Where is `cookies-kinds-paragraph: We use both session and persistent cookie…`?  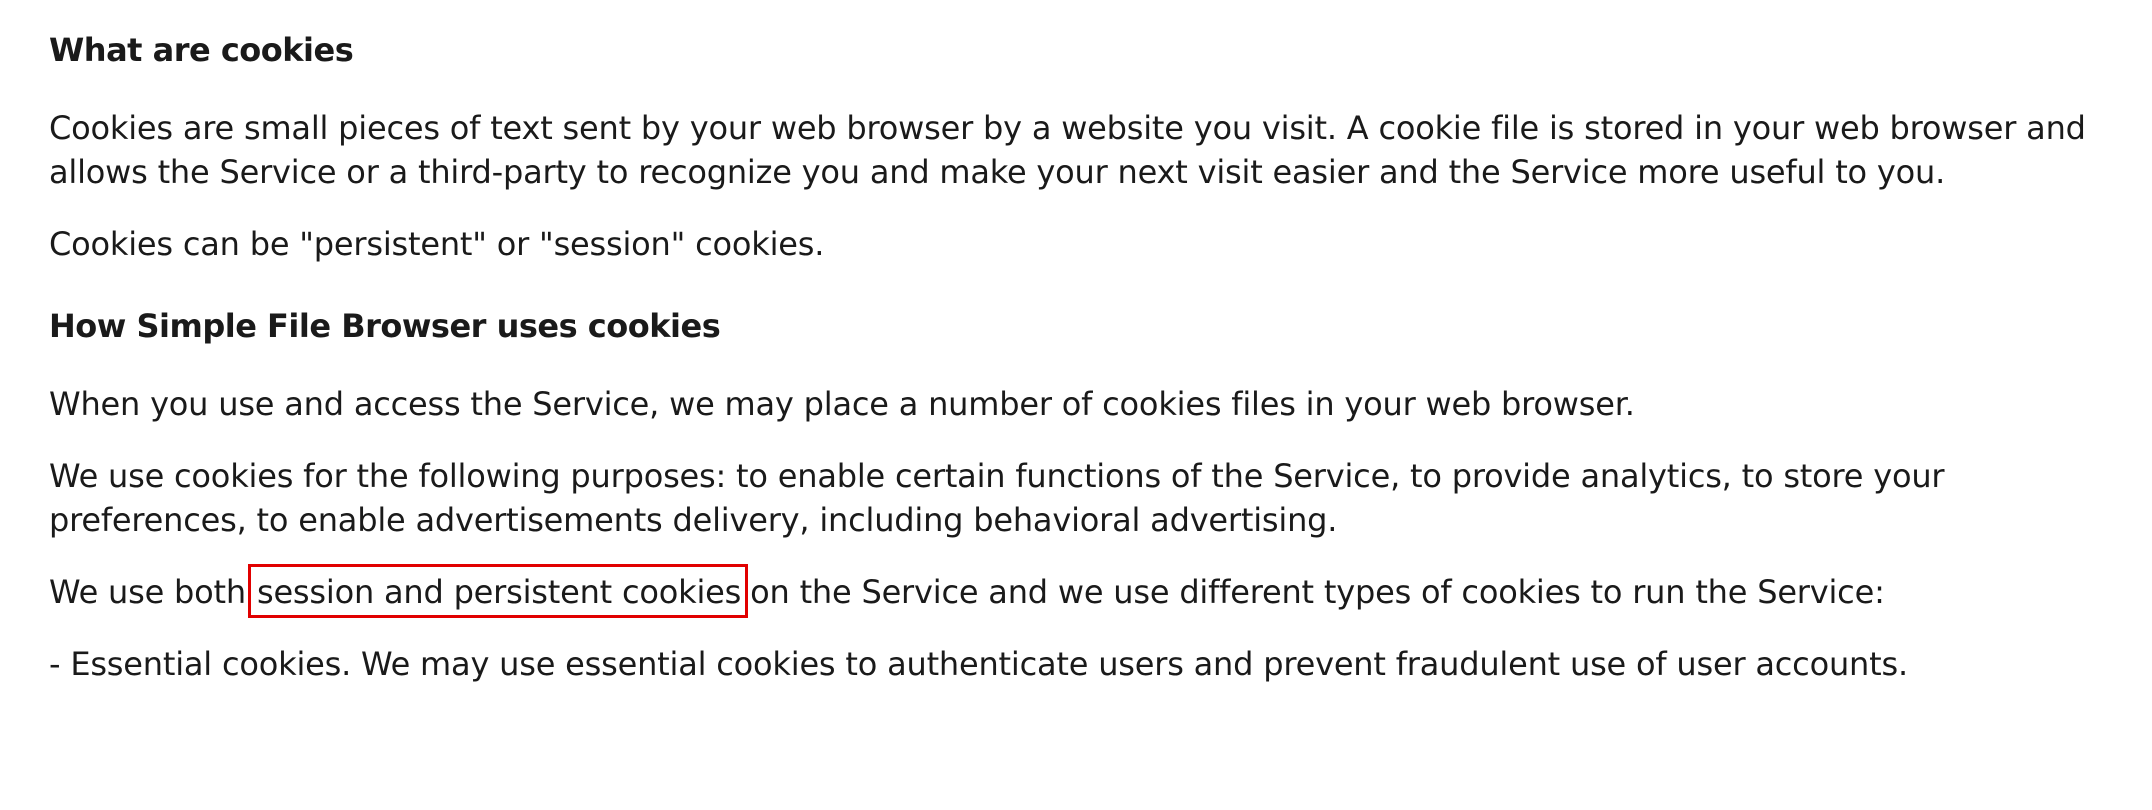
cookies-kinds-paragraph: We use both session and persistent cookie… is located at coordinates (1084, 591).